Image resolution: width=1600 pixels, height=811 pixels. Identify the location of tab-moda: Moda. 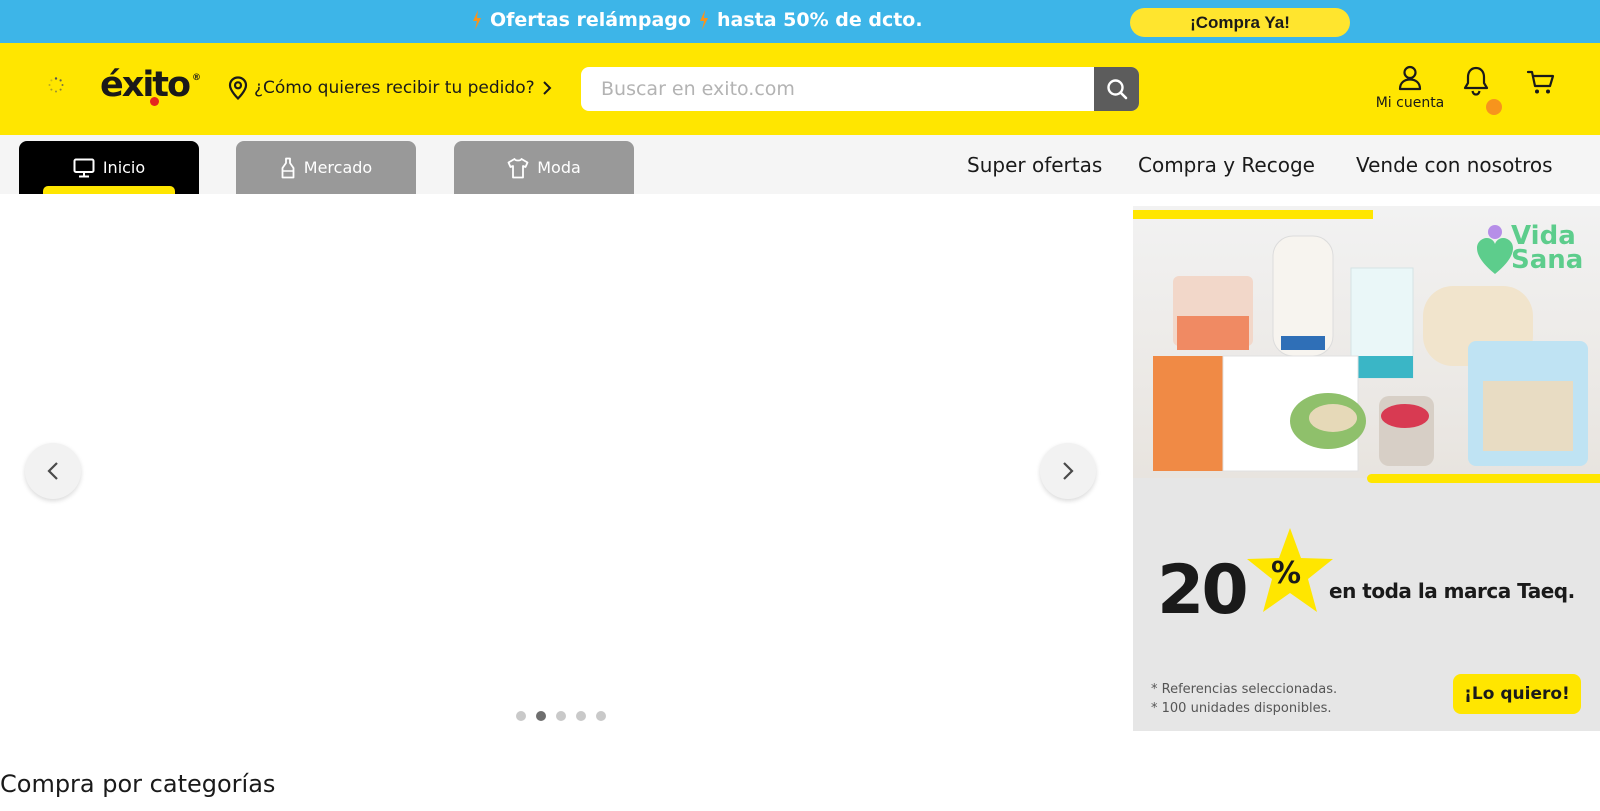
(544, 167).